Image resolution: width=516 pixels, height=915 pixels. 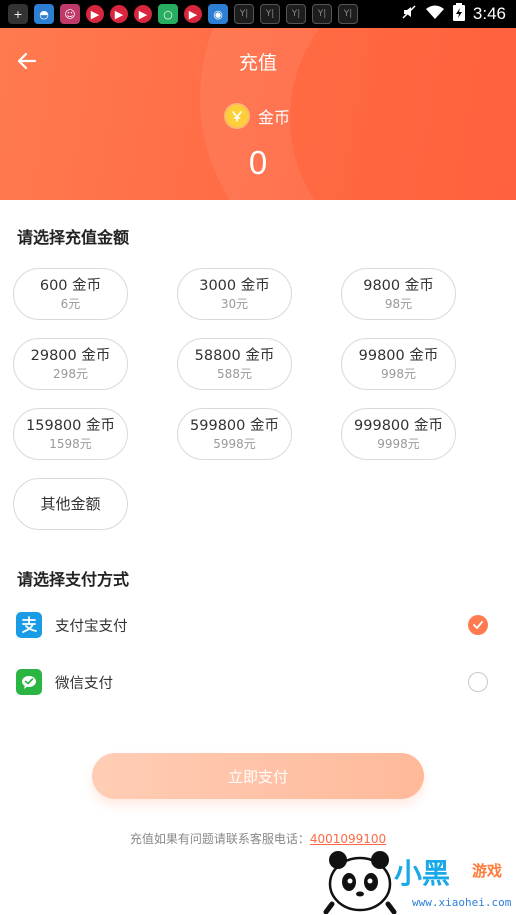 I want to click on amount-price: 588元, so click(x=234, y=373).